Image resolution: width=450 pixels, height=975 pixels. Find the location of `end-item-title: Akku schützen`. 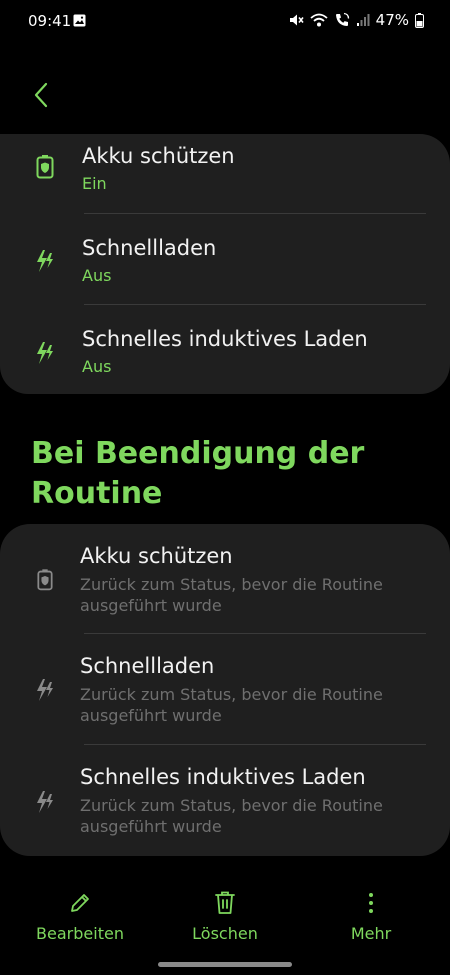

end-item-title: Akku schützen is located at coordinates (156, 556).